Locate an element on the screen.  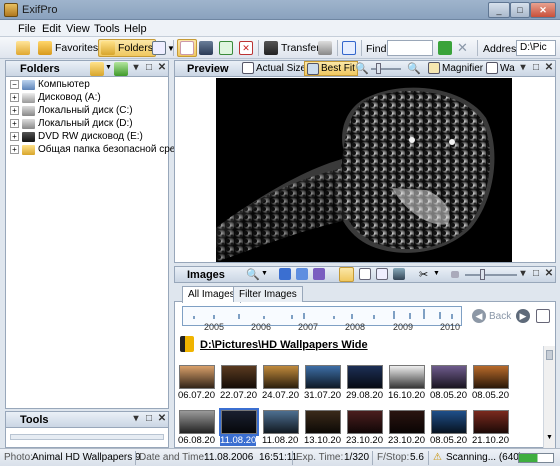
zoom-out-icon: 🔍 is located at coordinates (362, 68).